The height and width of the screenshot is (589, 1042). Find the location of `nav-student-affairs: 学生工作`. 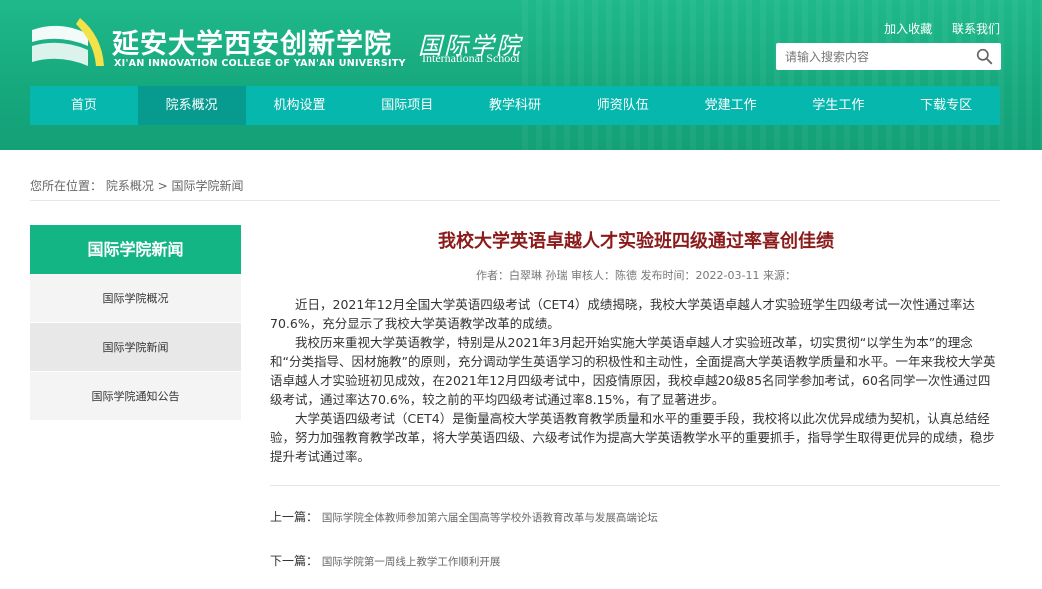

nav-student-affairs: 学生工作 is located at coordinates (838, 105).